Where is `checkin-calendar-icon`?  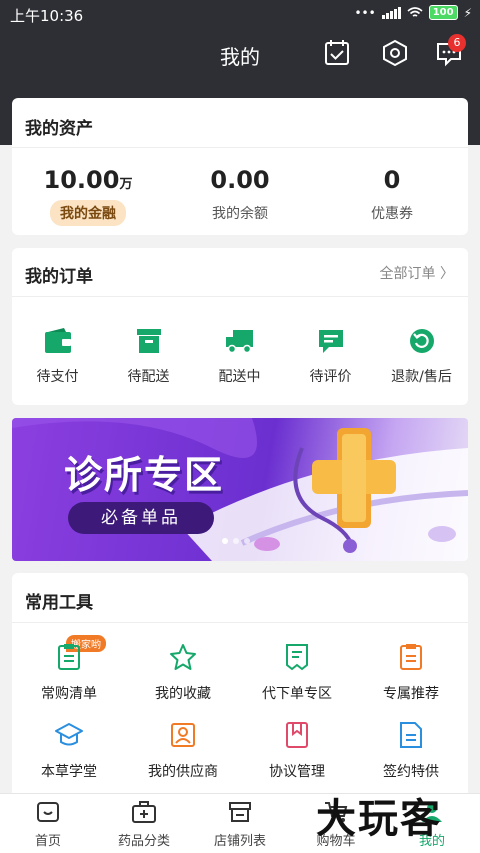 checkin-calendar-icon is located at coordinates (337, 53).